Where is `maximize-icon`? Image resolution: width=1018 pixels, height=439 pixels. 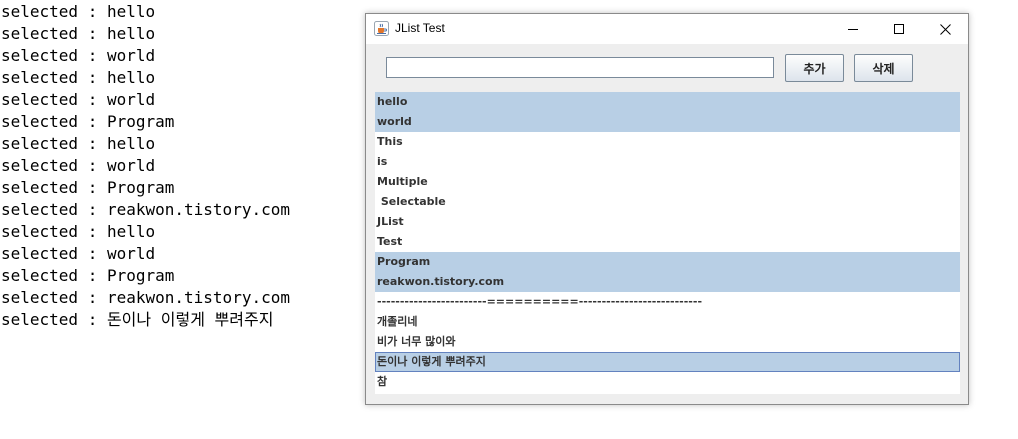 maximize-icon is located at coordinates (899, 29).